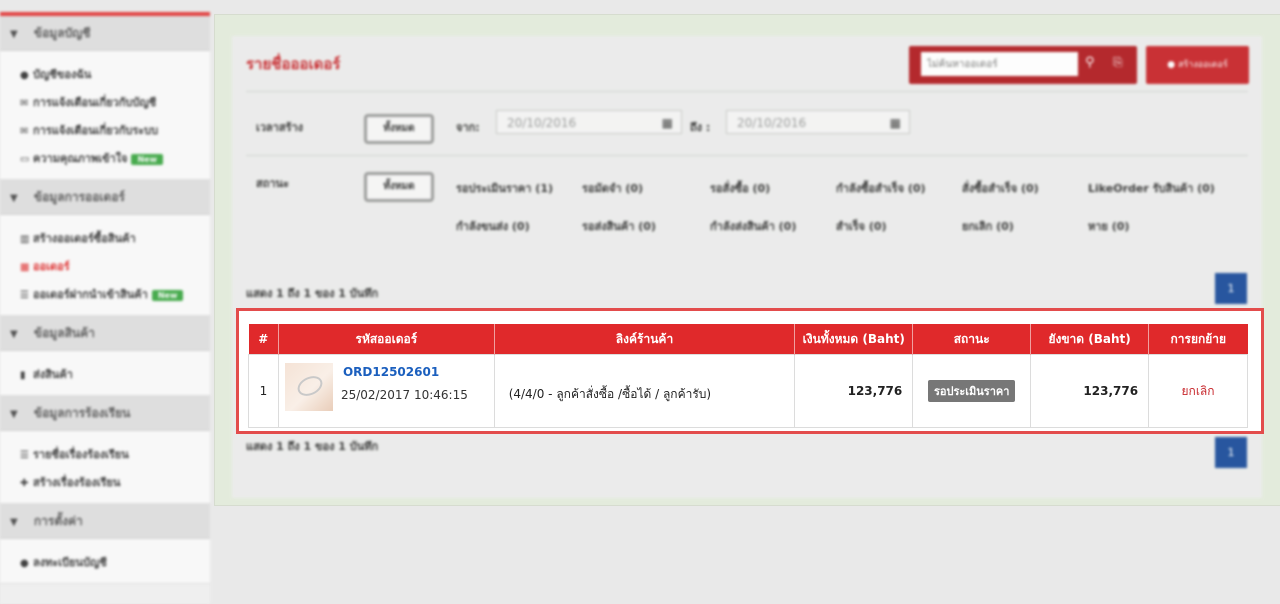 The height and width of the screenshot is (604, 1280). Describe the element at coordinates (861, 226) in the screenshot. I see `status-filter-completed: สำเร็จ (0)` at that location.